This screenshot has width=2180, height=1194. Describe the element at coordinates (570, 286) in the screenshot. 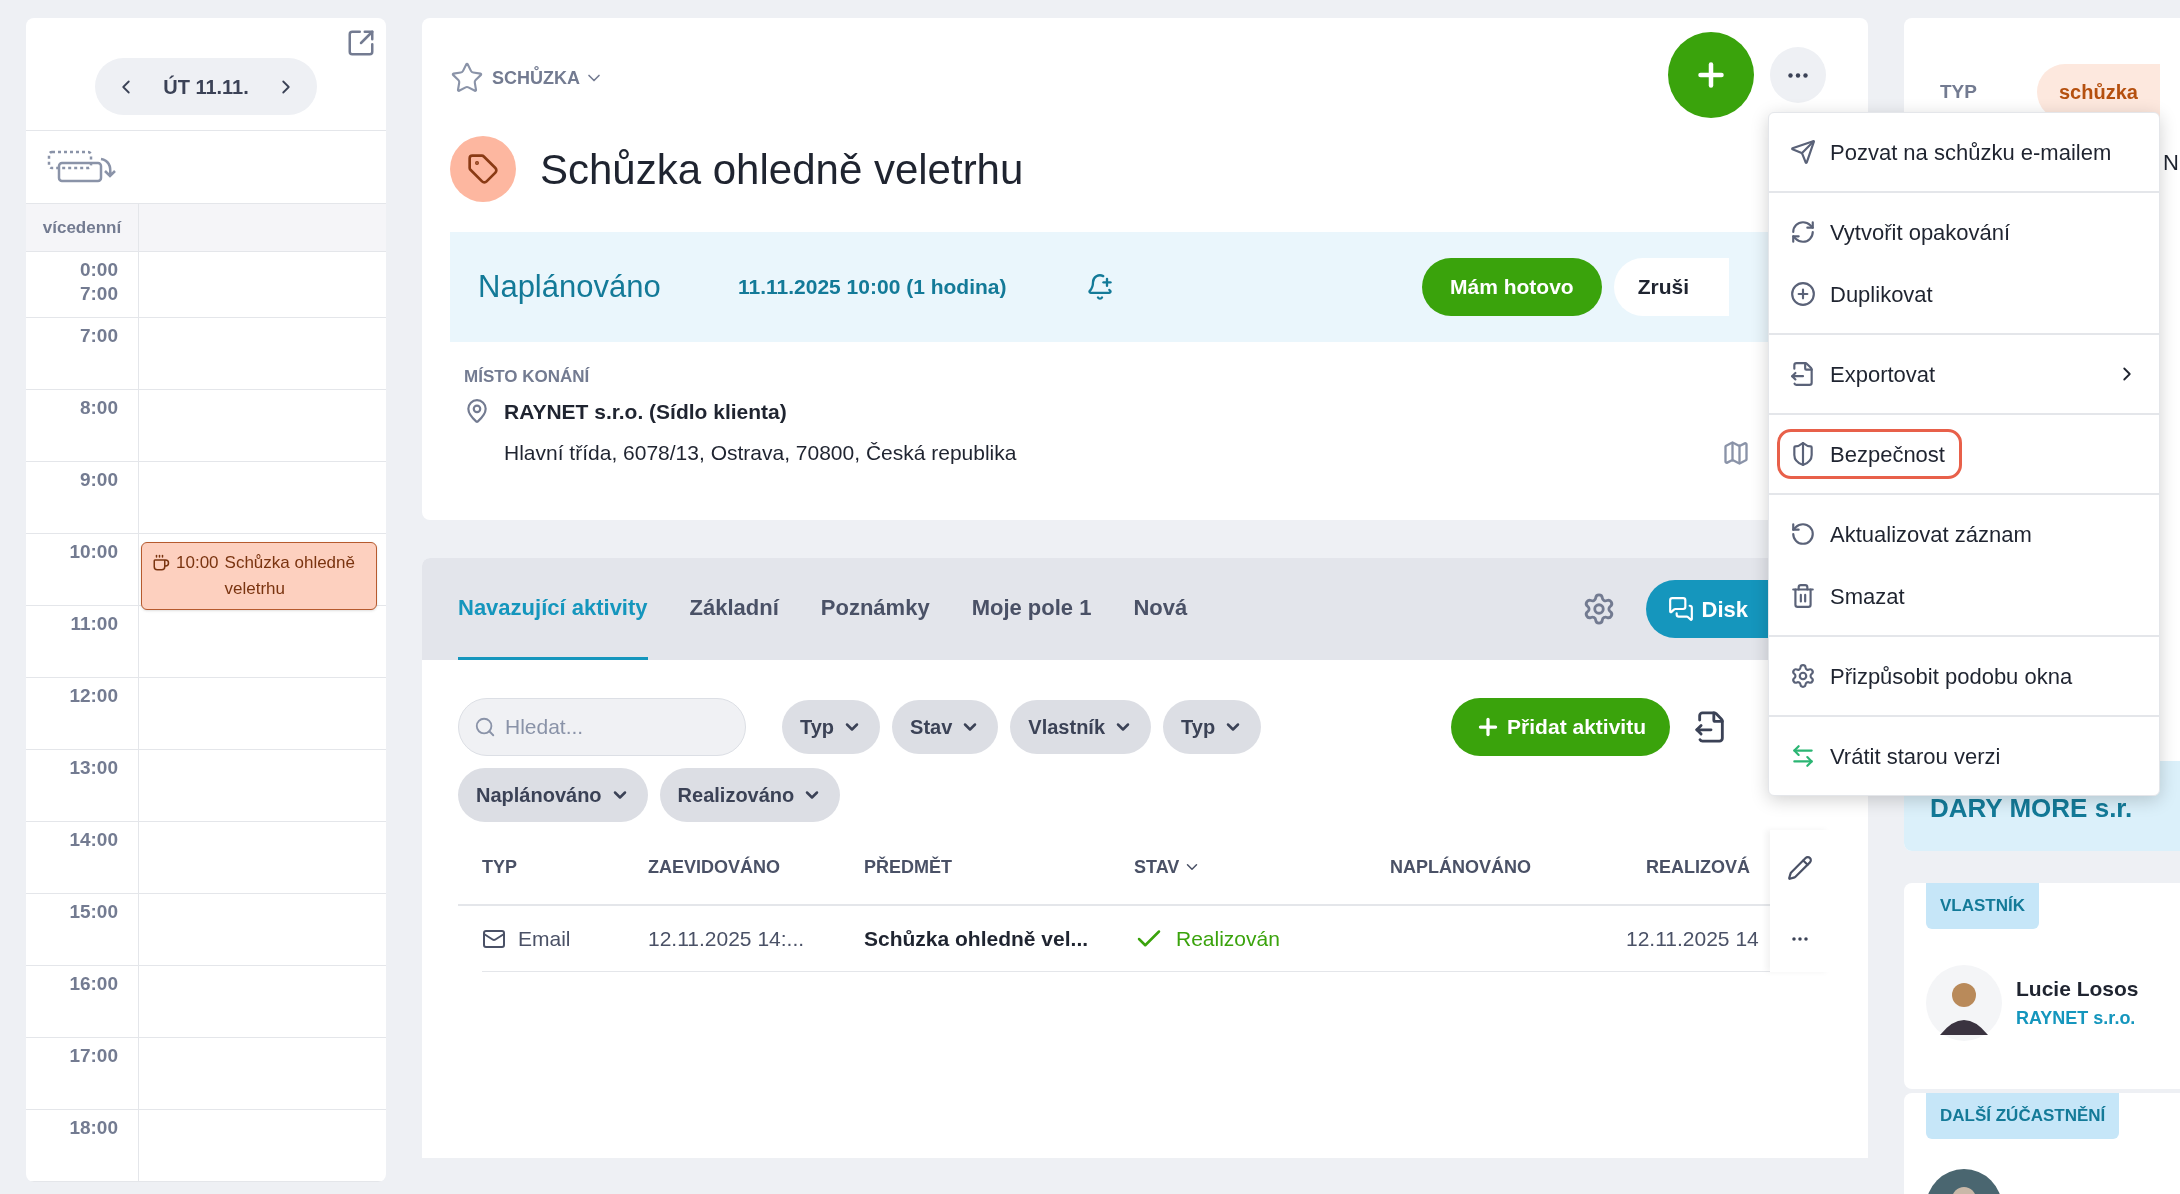

I see `status-label: Naplánováno` at that location.